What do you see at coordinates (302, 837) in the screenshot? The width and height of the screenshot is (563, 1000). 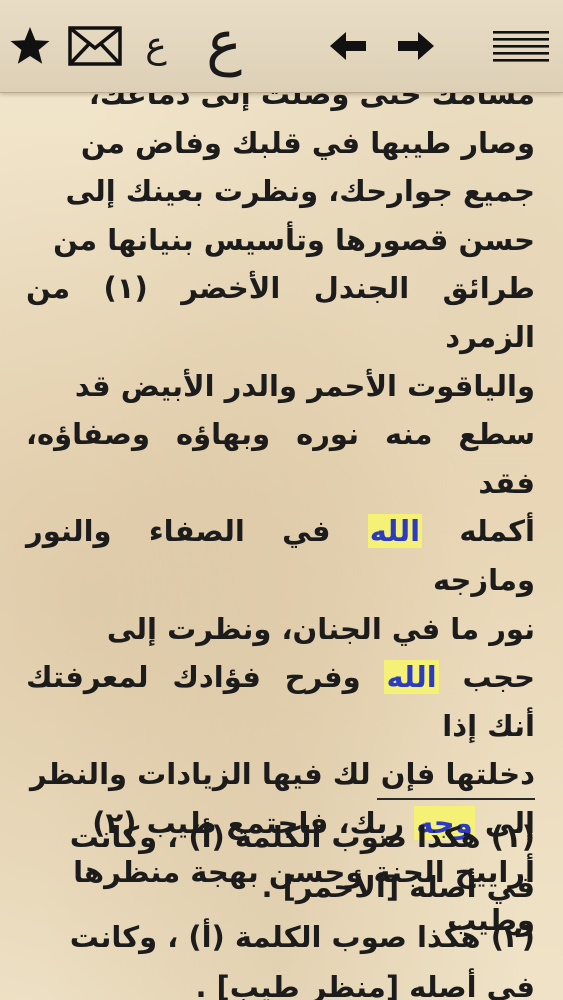 I see `footnote-line: (١) هكذا صوب الكلمة (أ) ، وكانت` at bounding box center [302, 837].